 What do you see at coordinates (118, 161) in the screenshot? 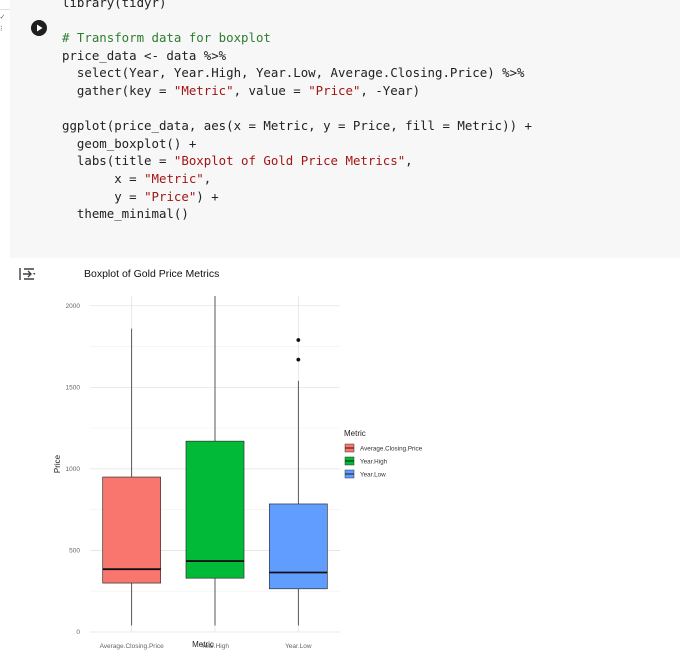
I see `code-token: labs(title =` at bounding box center [118, 161].